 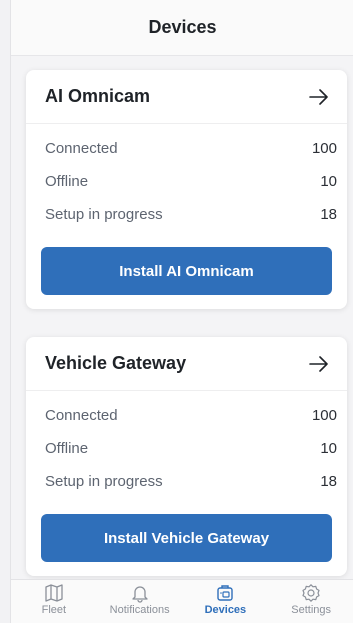 I want to click on card-title: Vehicle Gateway, so click(x=116, y=363).